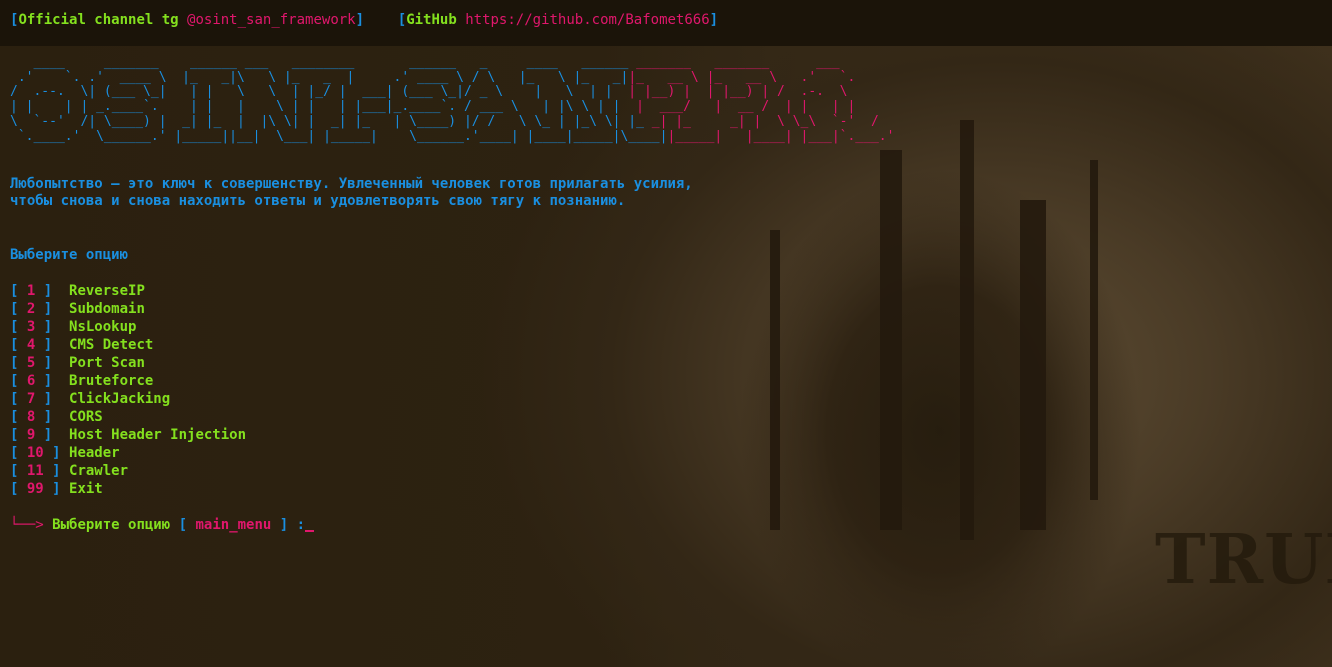 The height and width of the screenshot is (667, 1332). What do you see at coordinates (99, 471) in the screenshot?
I see `option-label: Crawler` at bounding box center [99, 471].